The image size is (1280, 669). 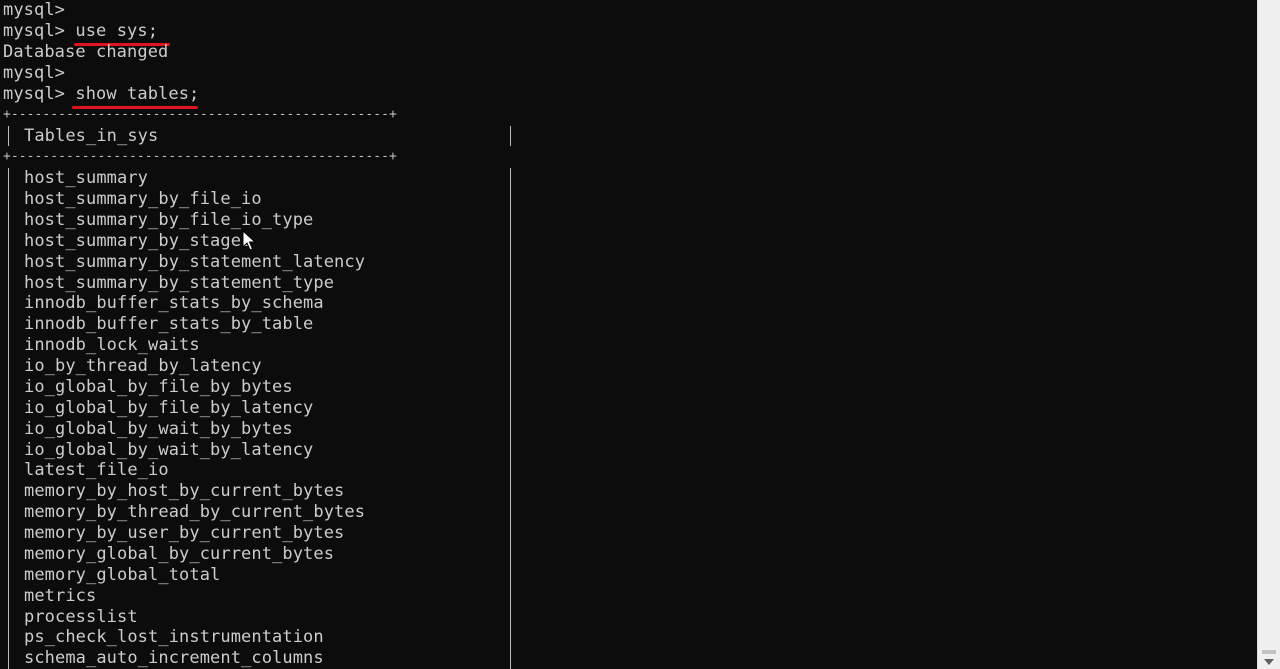 I want to click on scrollbar-thumb, so click(x=1269, y=652).